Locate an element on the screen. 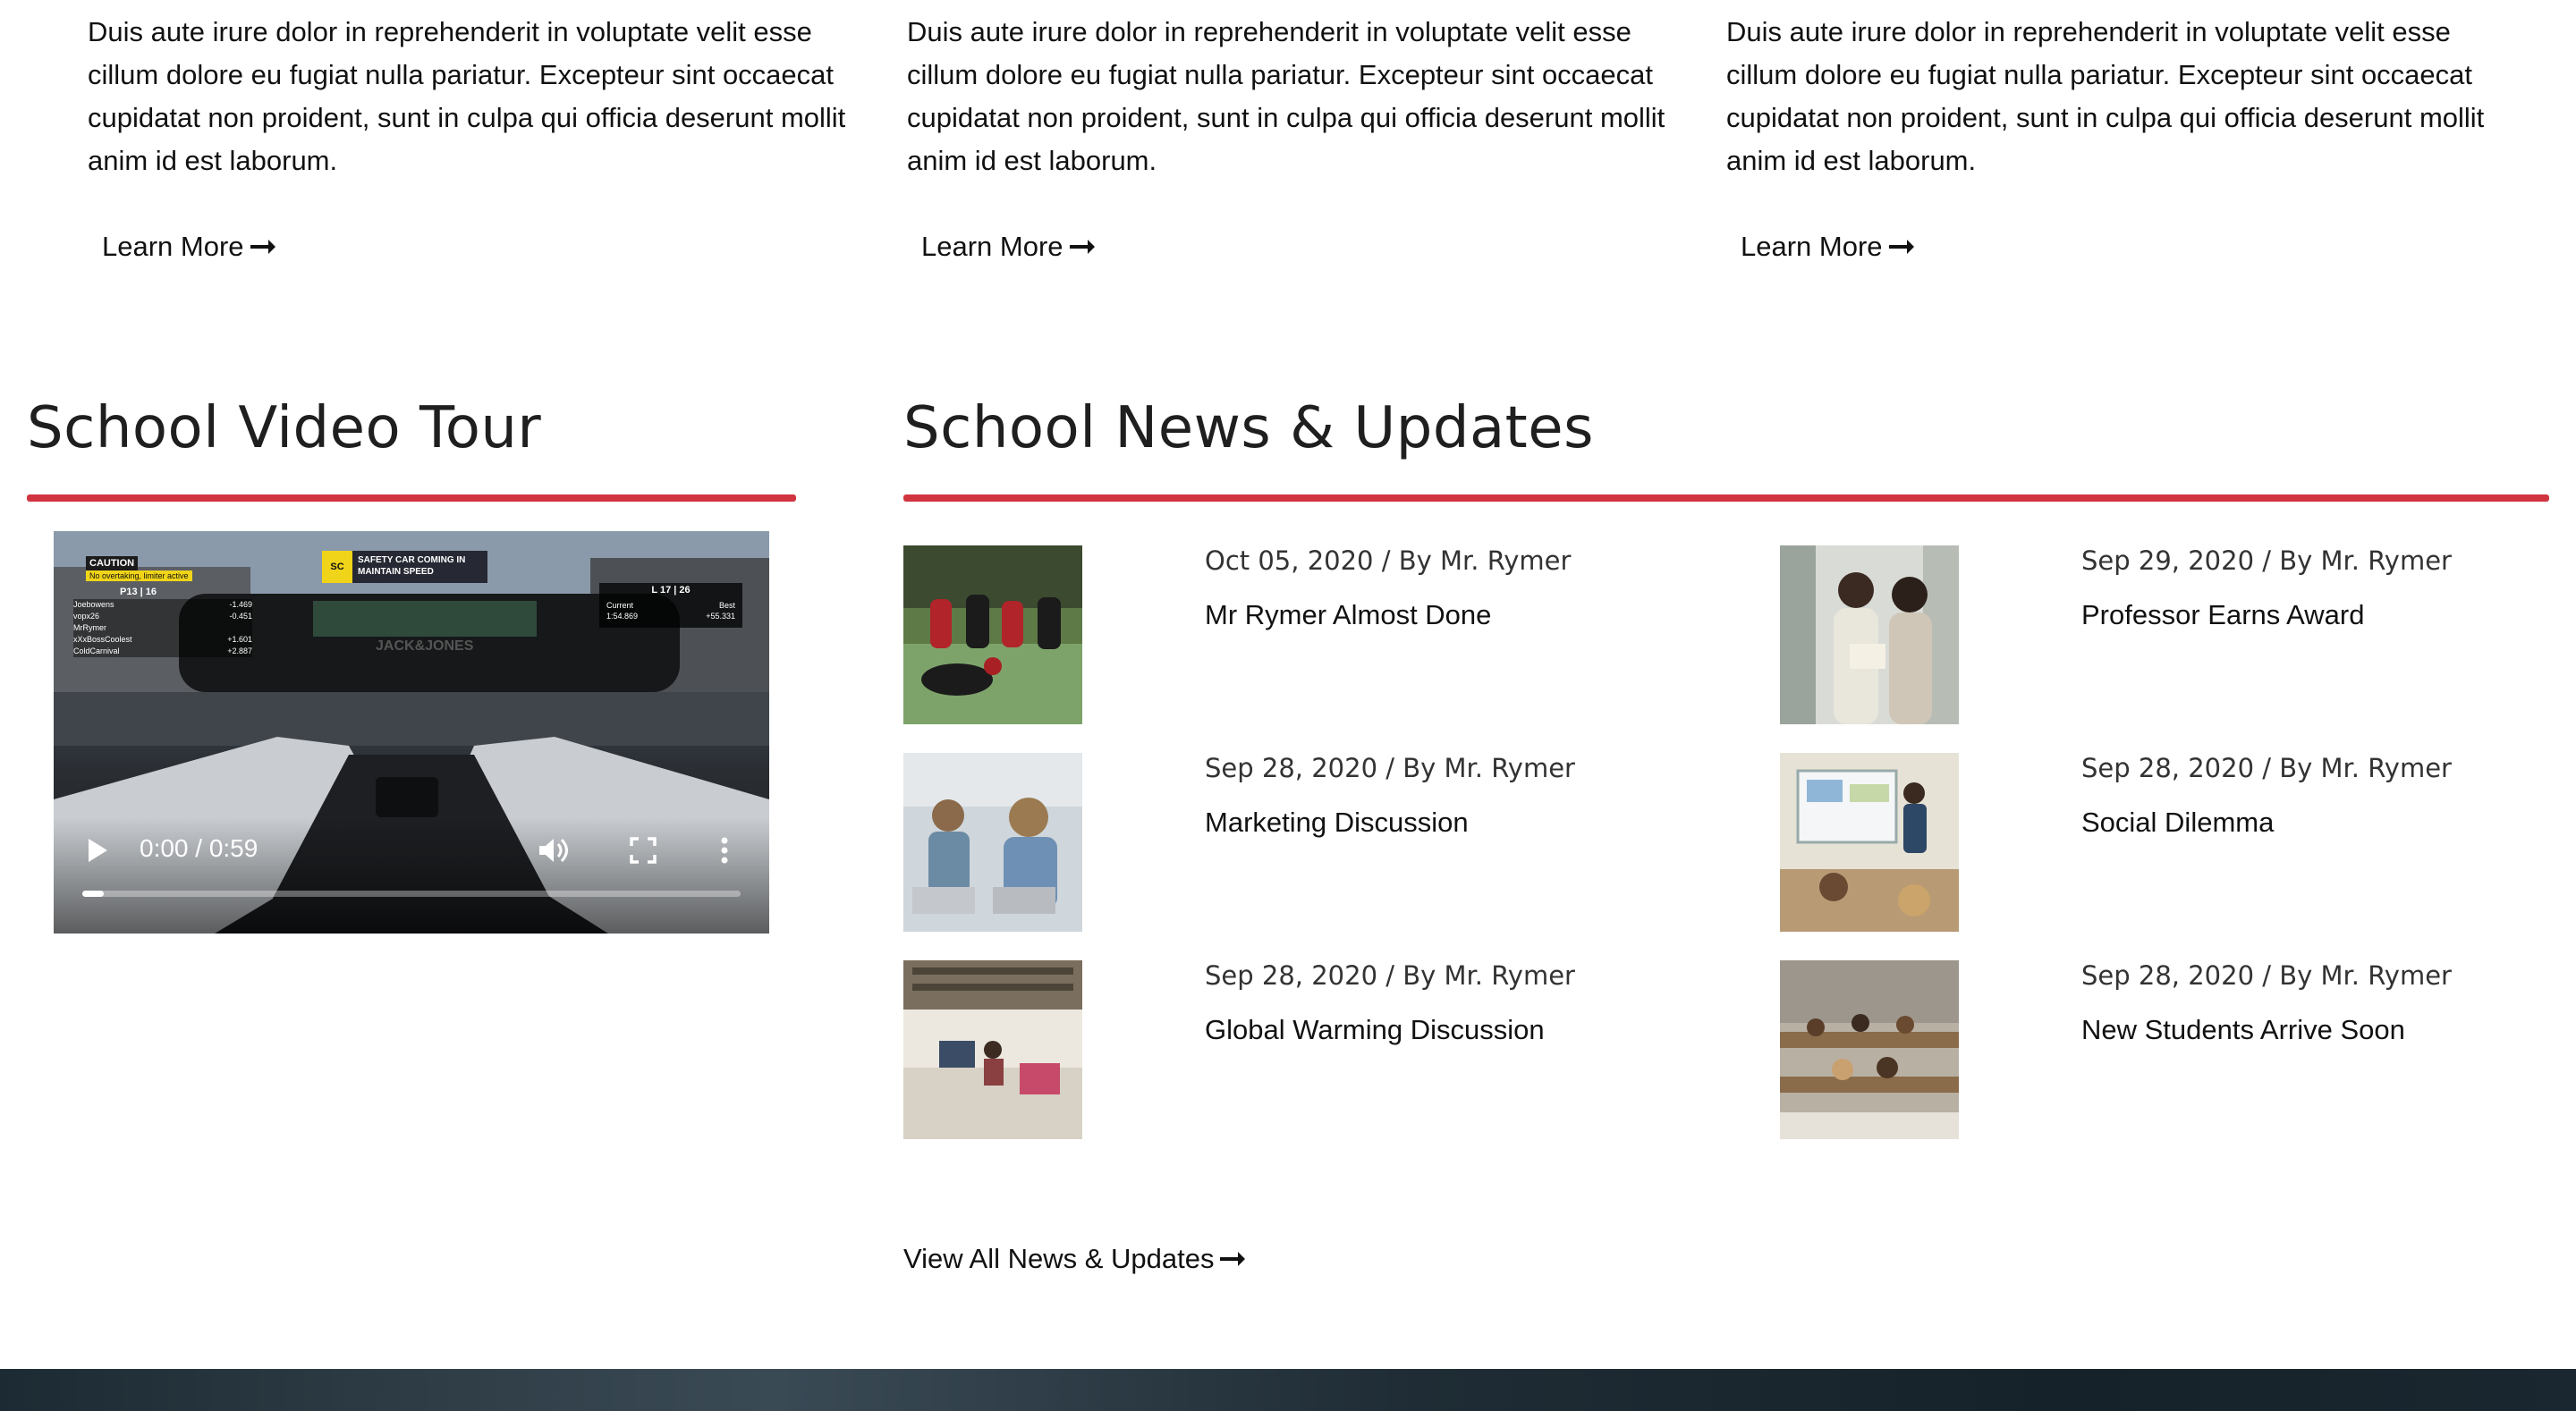 The height and width of the screenshot is (1411, 2576). news-section-title: School News & Updates is located at coordinates (1248, 428).